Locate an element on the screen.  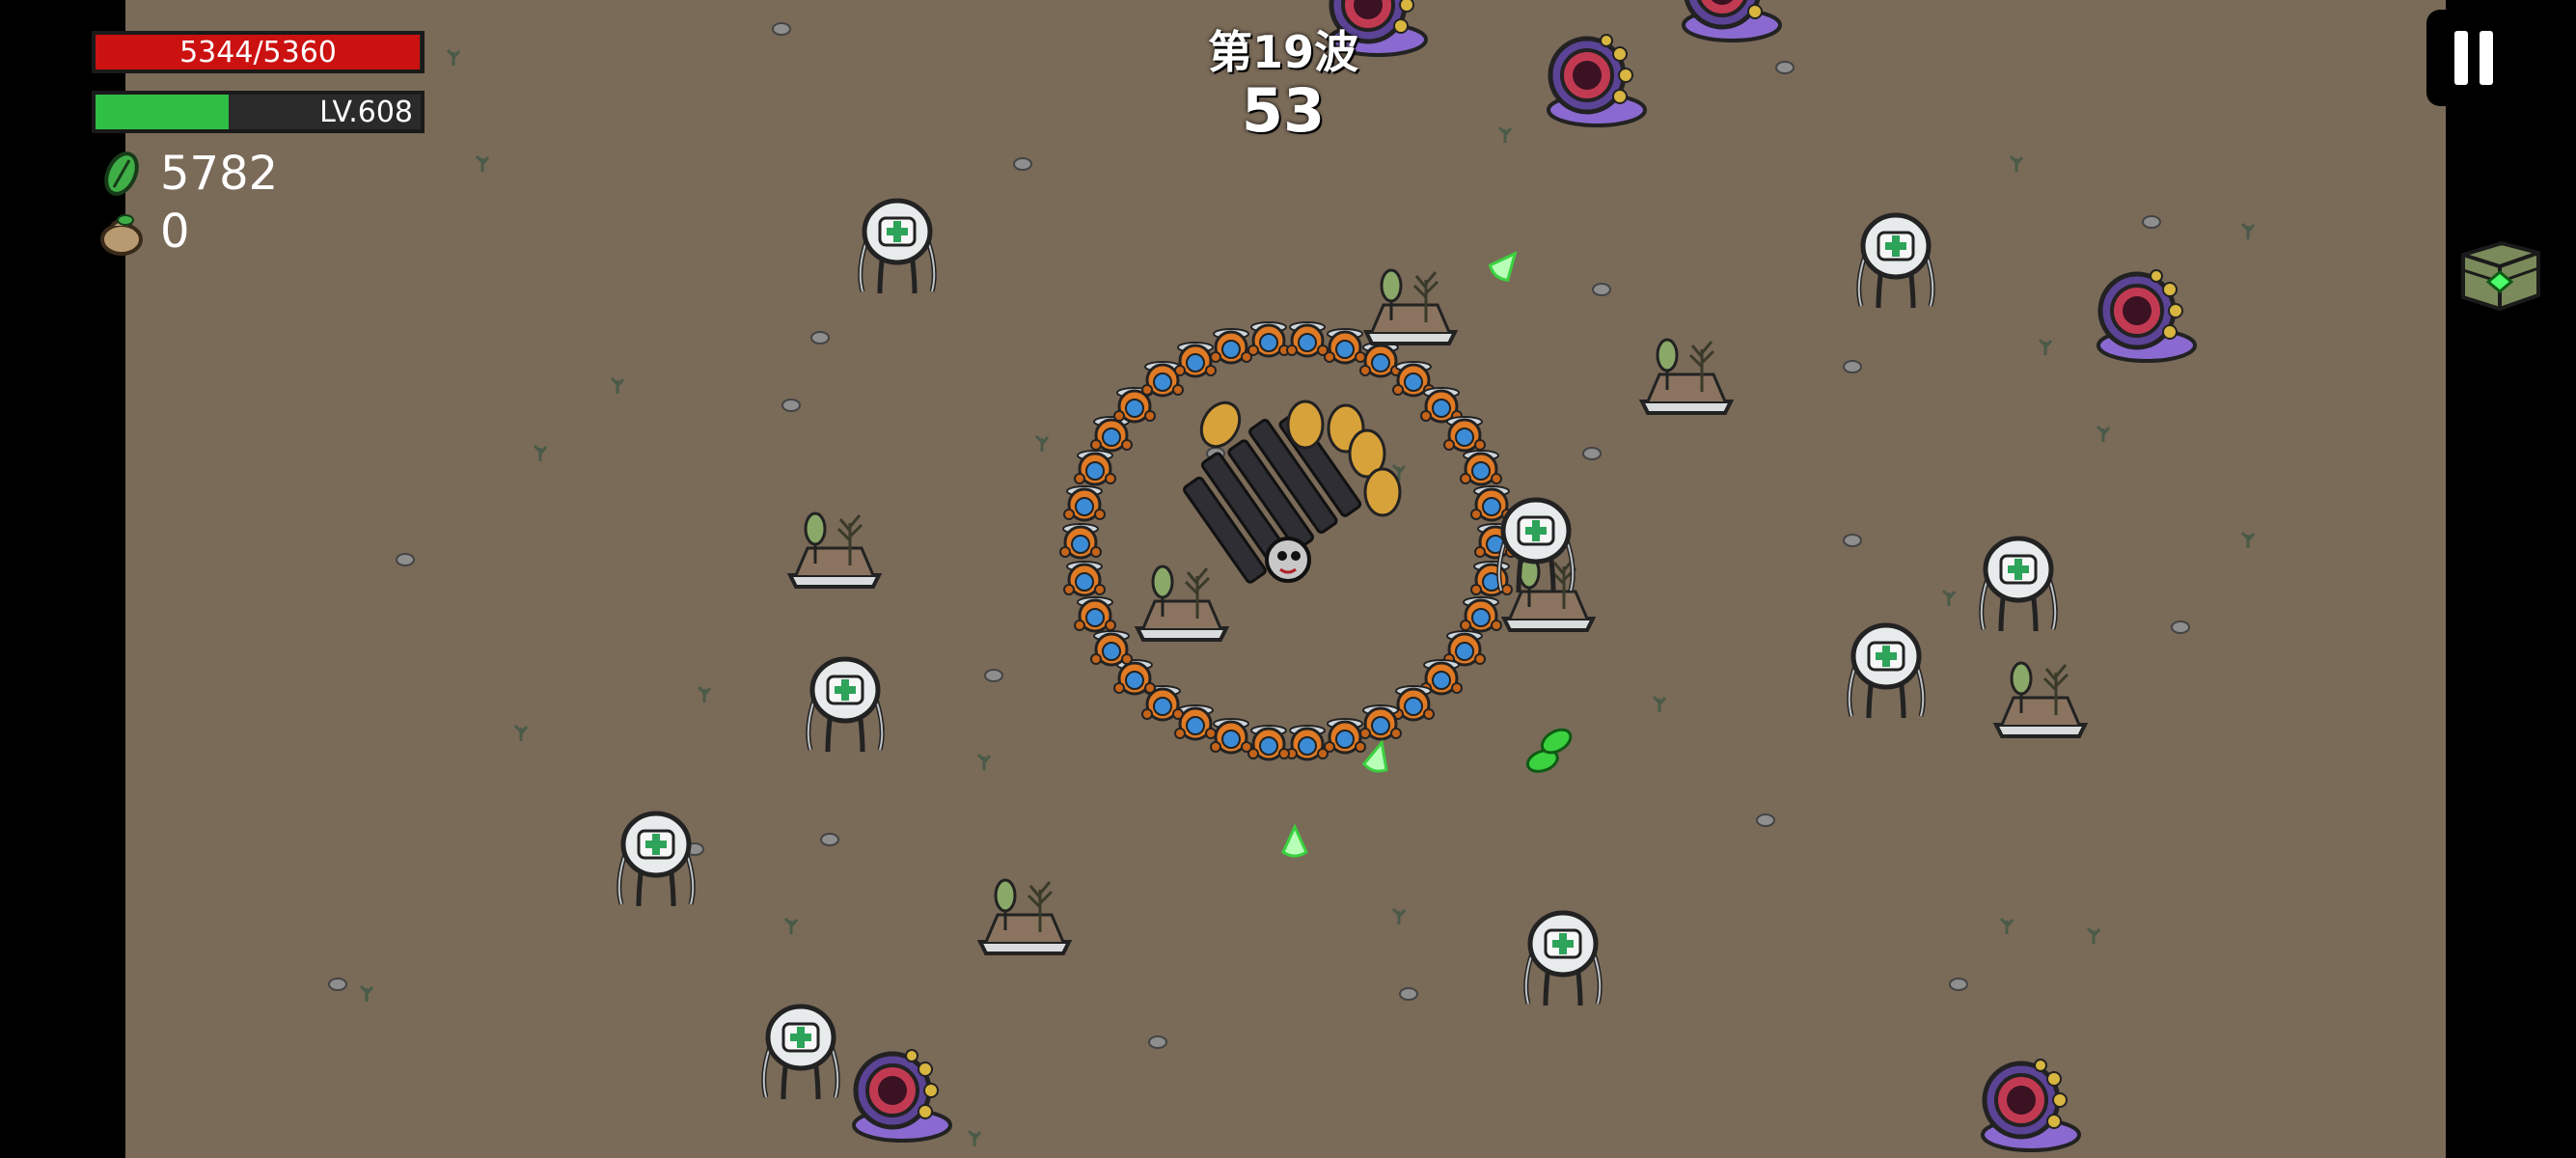
bag-value: 0 is located at coordinates (175, 232).